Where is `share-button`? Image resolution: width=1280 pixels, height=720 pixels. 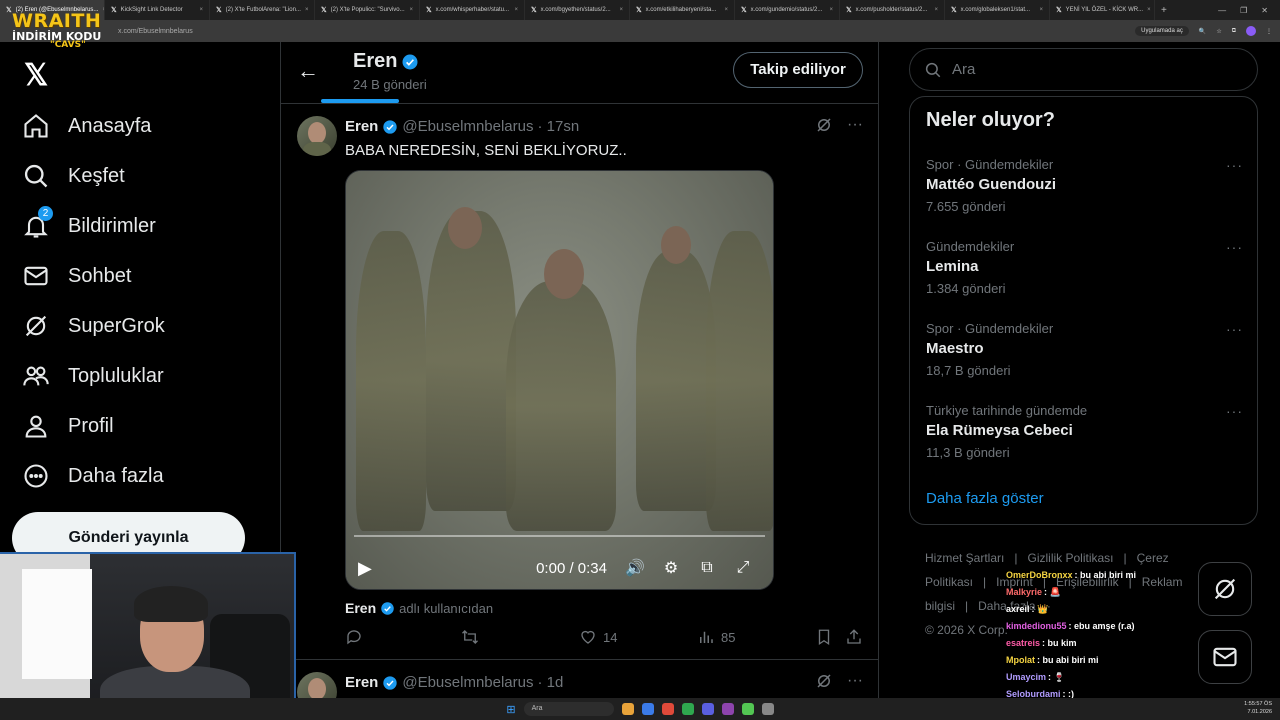
share-button is located at coordinates (854, 637).